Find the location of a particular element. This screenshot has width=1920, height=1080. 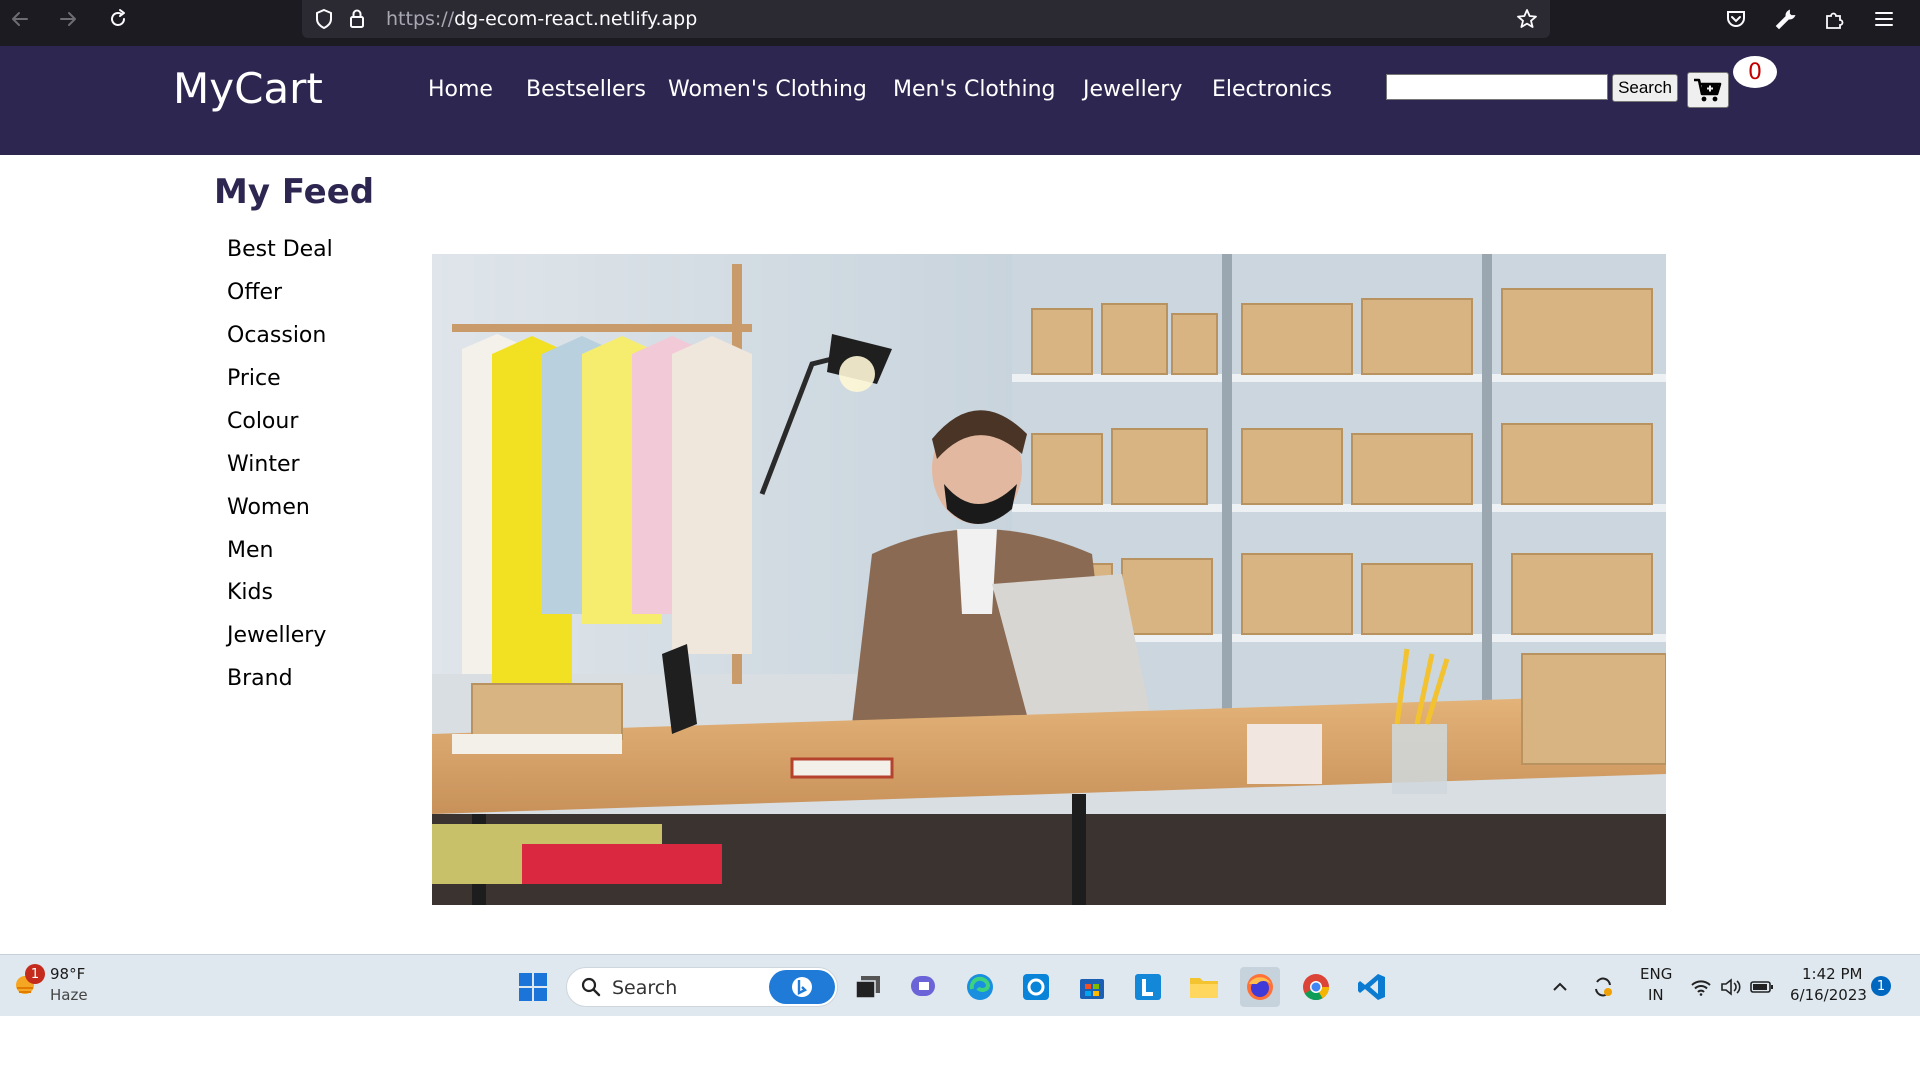

weather-temp: 98°F is located at coordinates (67, 974).